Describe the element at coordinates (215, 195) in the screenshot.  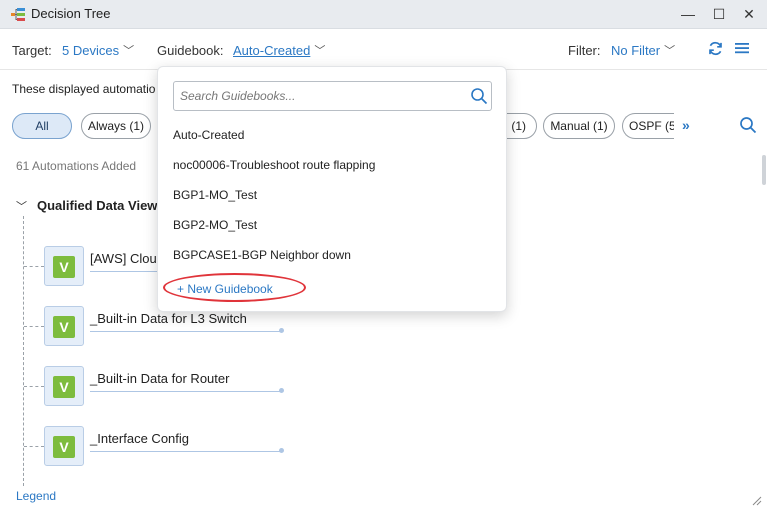
I see `guidebook-option: BGP1-MO_Test` at that location.